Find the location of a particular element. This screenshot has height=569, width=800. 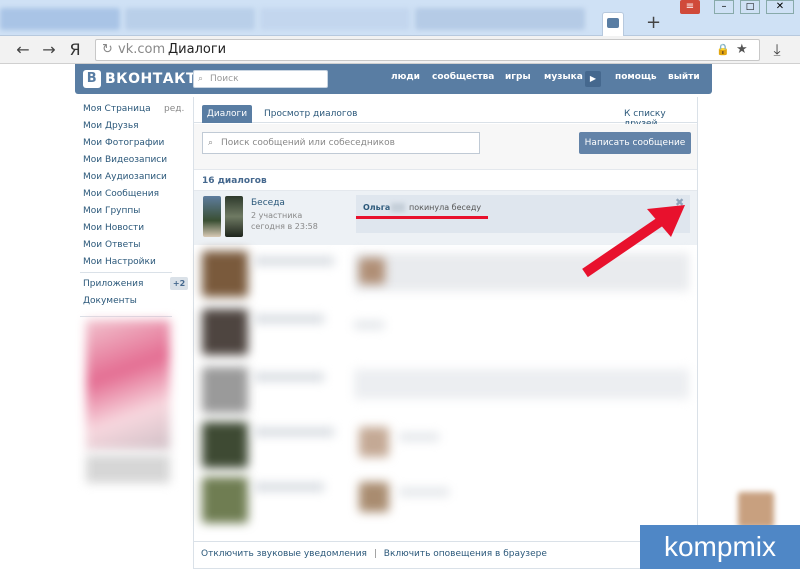

vk-logo-icon: В is located at coordinates (92, 79).